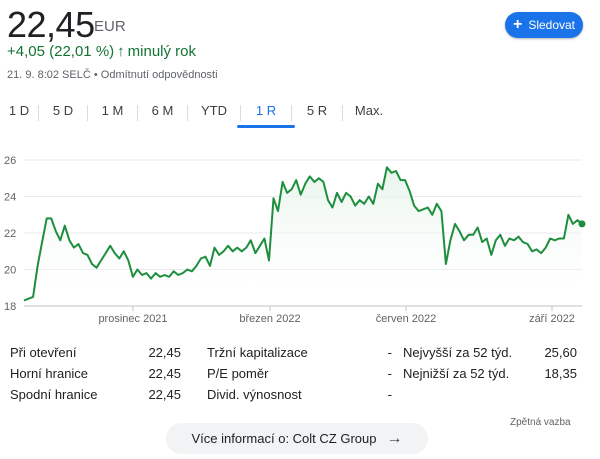 The height and width of the screenshot is (459, 600). Describe the element at coordinates (257, 352) in the screenshot. I see `stat-label-market-cap: Tržní kapitalizace` at that location.